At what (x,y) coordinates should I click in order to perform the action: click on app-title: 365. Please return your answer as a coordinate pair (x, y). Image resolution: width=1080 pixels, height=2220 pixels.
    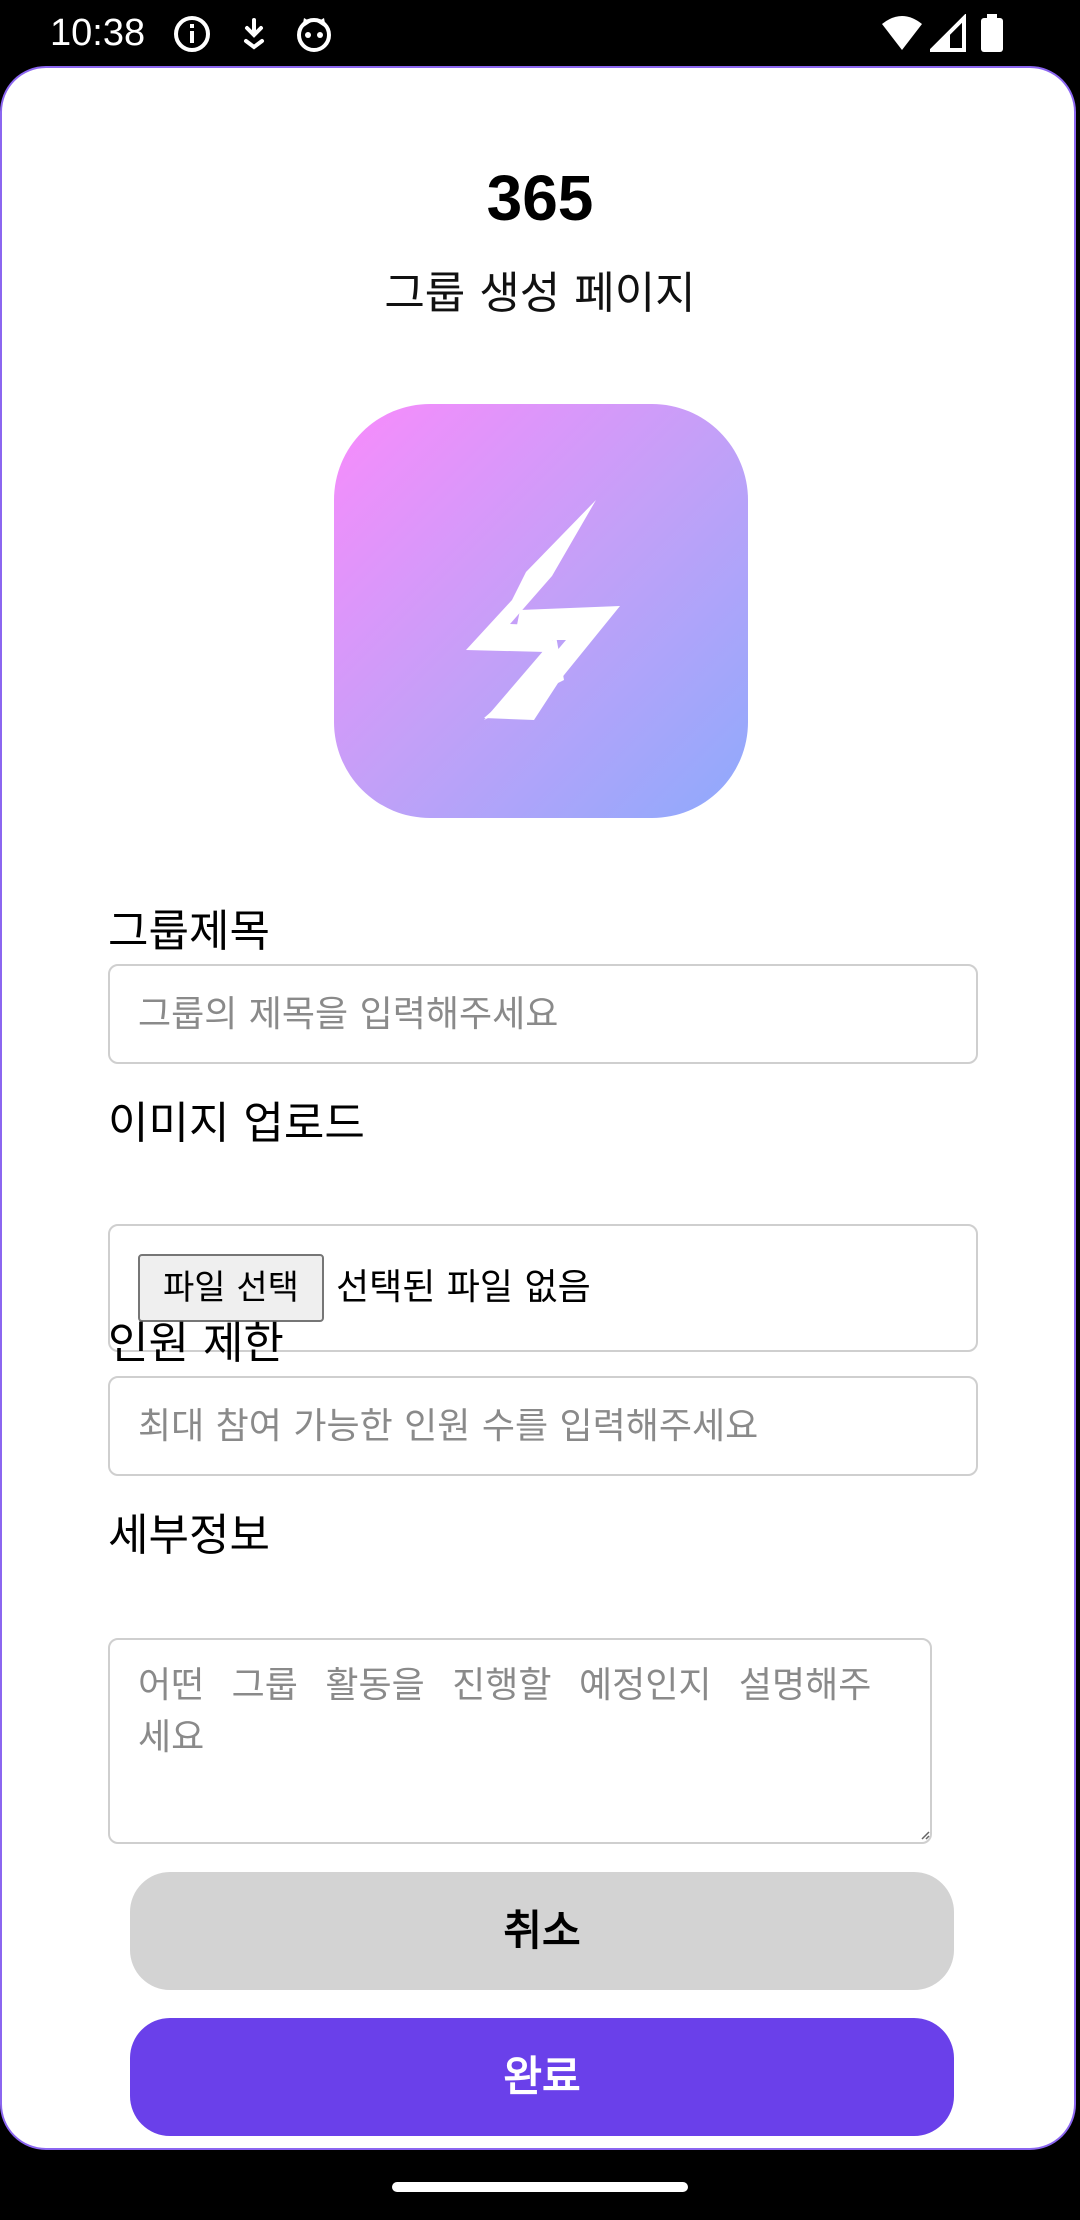
    Looking at the image, I should click on (540, 198).